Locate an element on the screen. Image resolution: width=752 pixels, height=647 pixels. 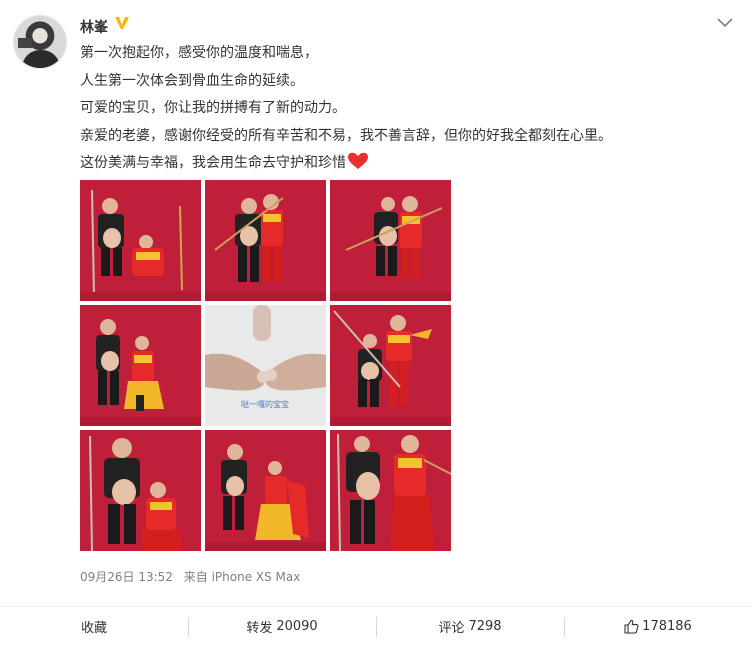
favorite-button: 收藏 is located at coordinates (94, 627).